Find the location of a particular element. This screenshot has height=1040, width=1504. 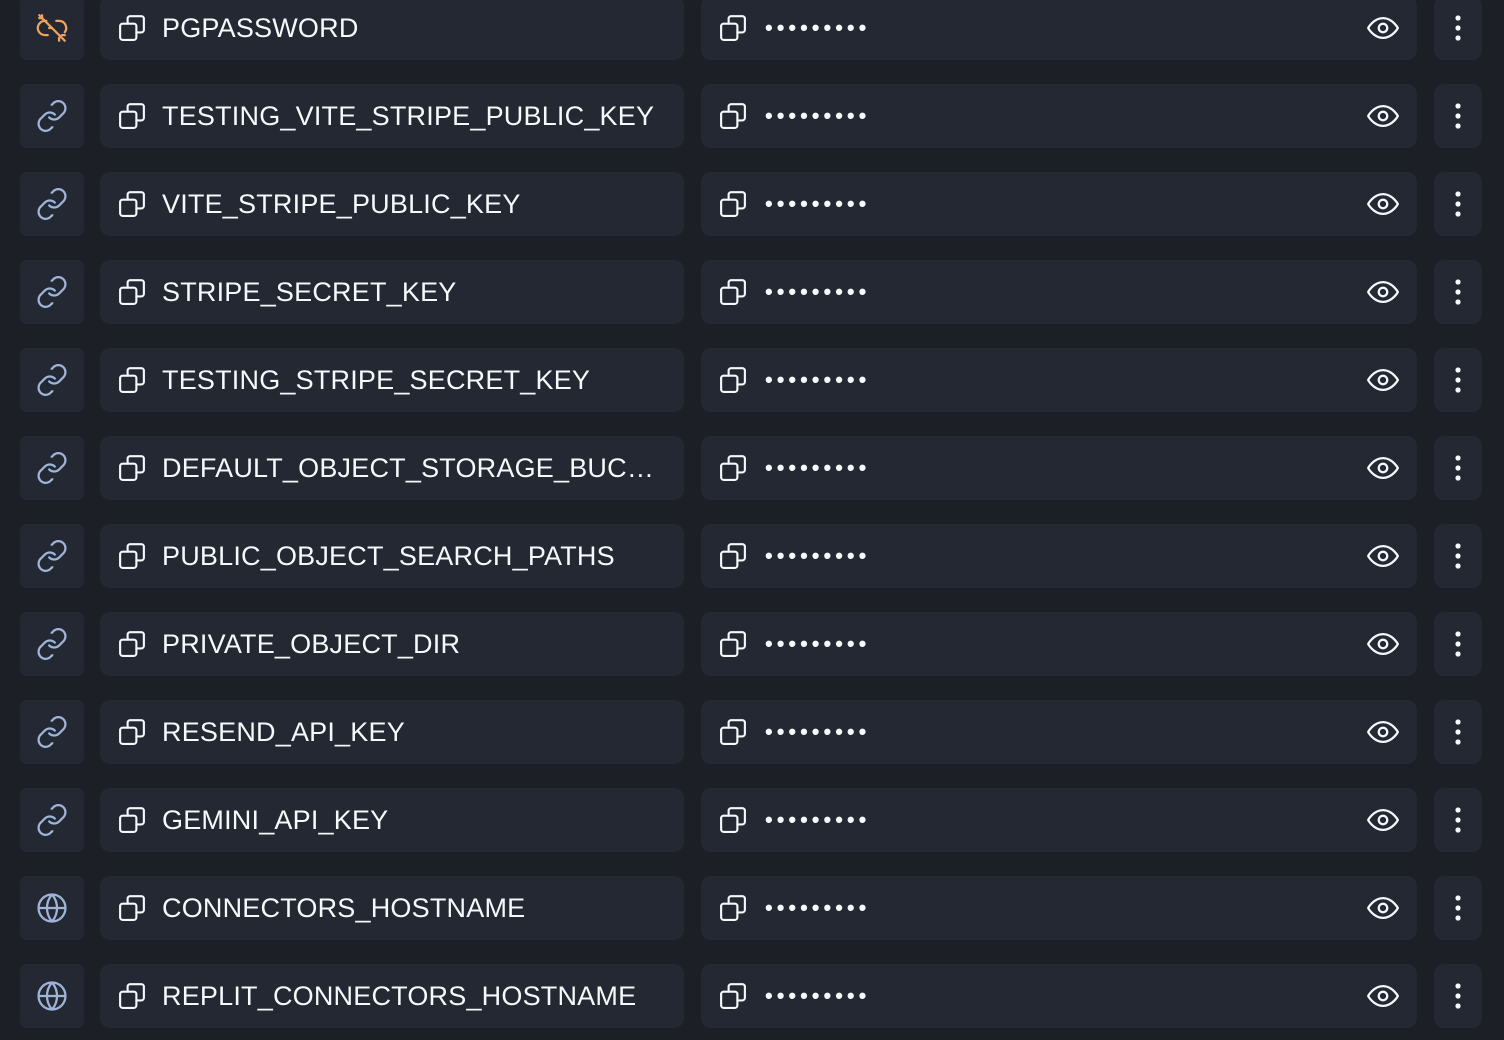

secret-row: TESTING_VITE_STRIPE_PUBLIC_KEY ••••••••• is located at coordinates (752, 116).